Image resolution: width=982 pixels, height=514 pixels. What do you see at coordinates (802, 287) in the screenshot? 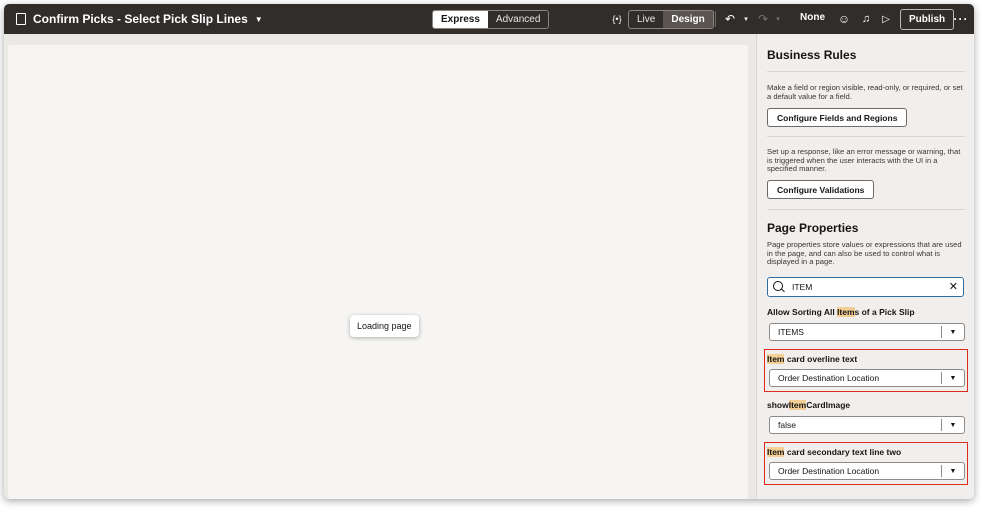
I see `search-value: ITEM` at bounding box center [802, 287].